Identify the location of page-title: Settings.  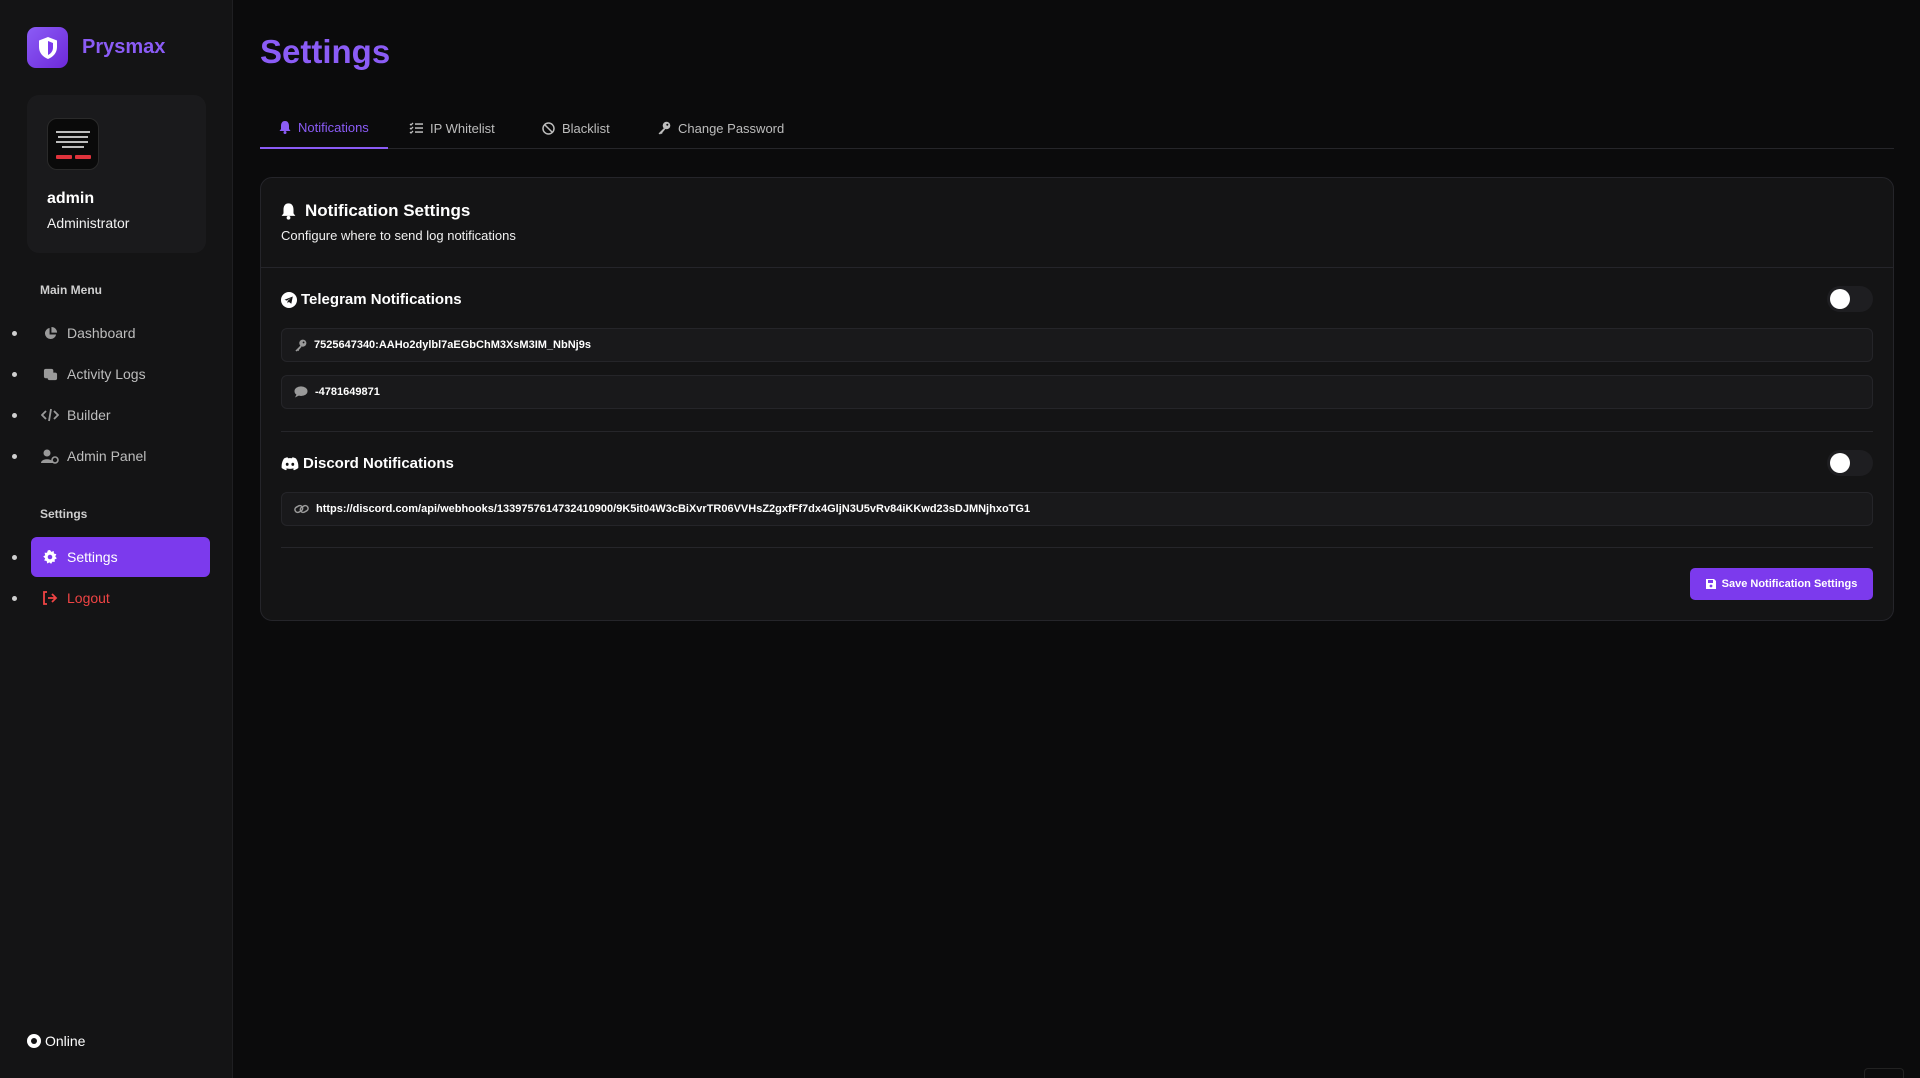
(325, 51).